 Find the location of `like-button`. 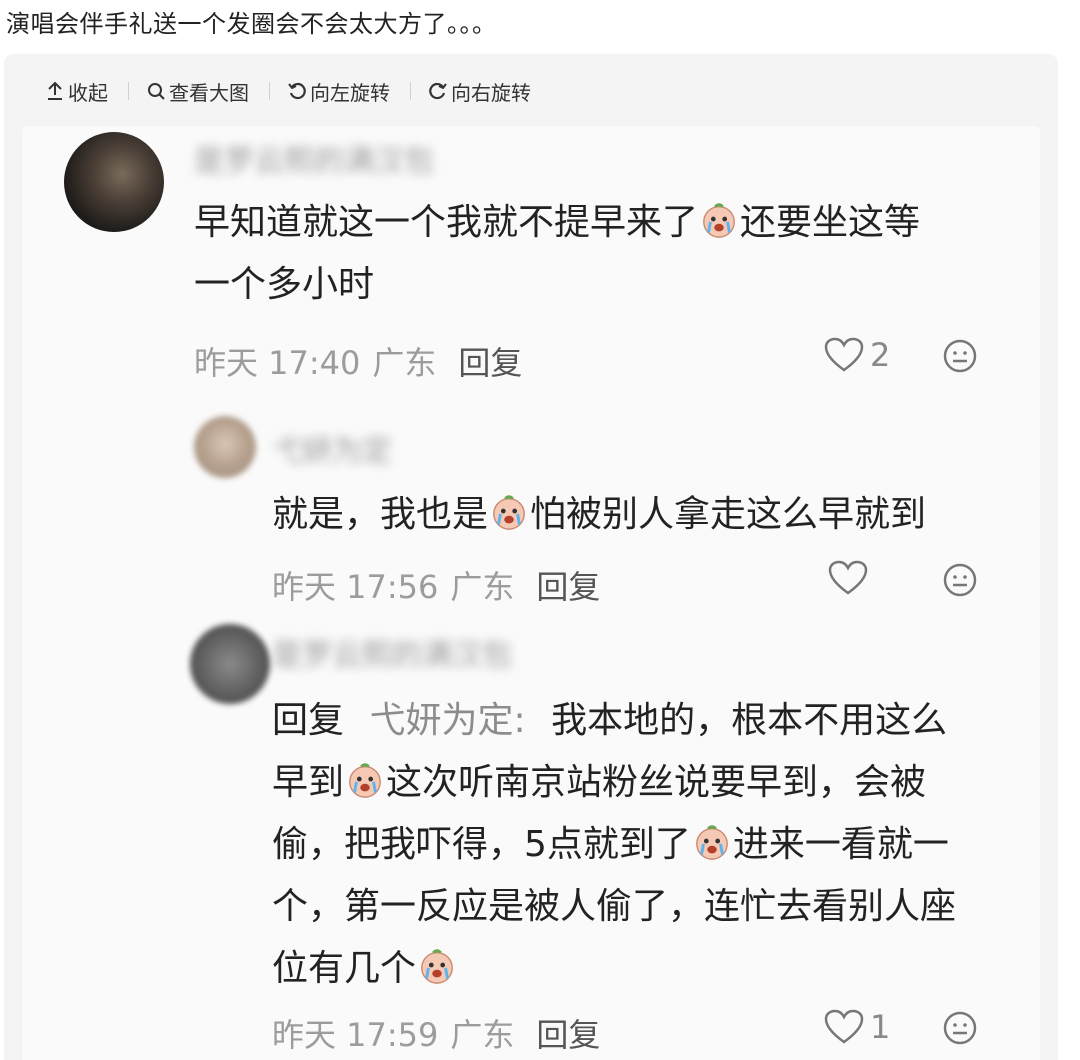

like-button is located at coordinates (848, 578).